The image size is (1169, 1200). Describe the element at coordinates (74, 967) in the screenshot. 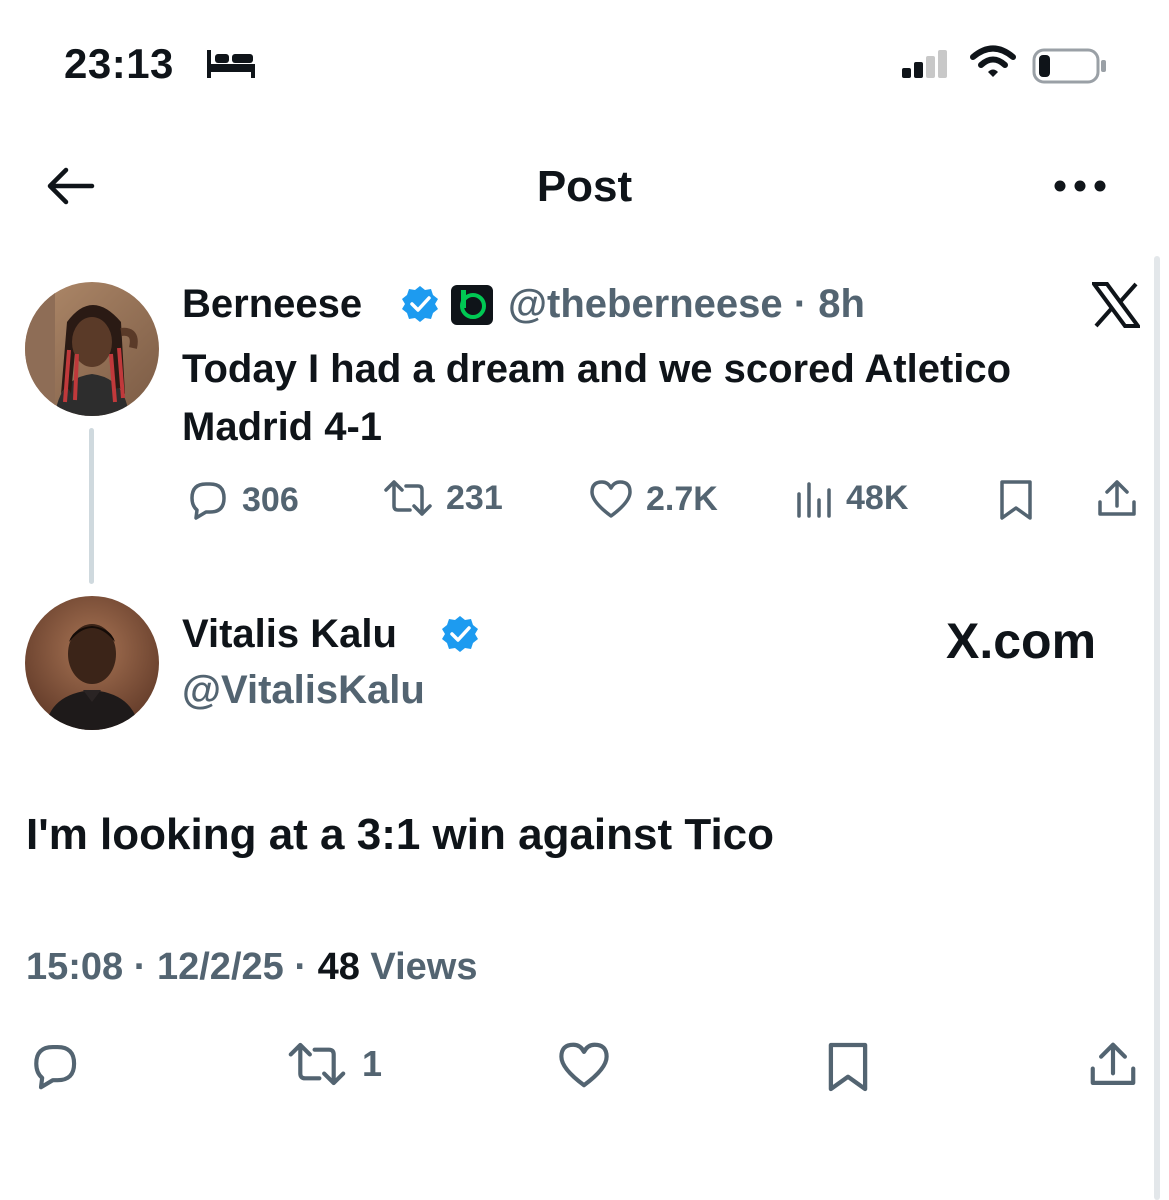

I see `post-time: 15:08` at that location.